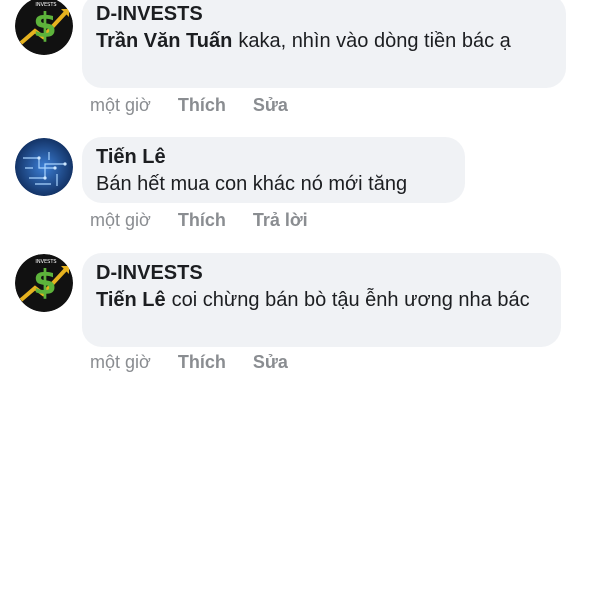 The width and height of the screenshot is (600, 600). Describe the element at coordinates (252, 184) in the screenshot. I see `comment-message: Bán hết mua con khác nó mới tăng` at that location.